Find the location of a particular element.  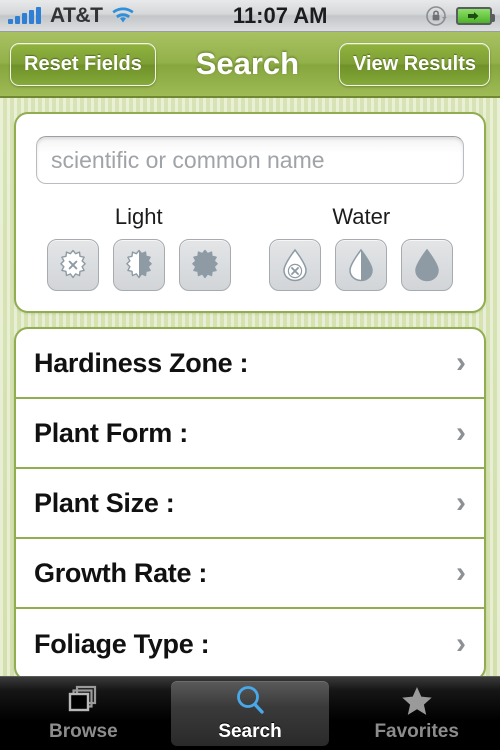

droplet-none-icon is located at coordinates (295, 265).